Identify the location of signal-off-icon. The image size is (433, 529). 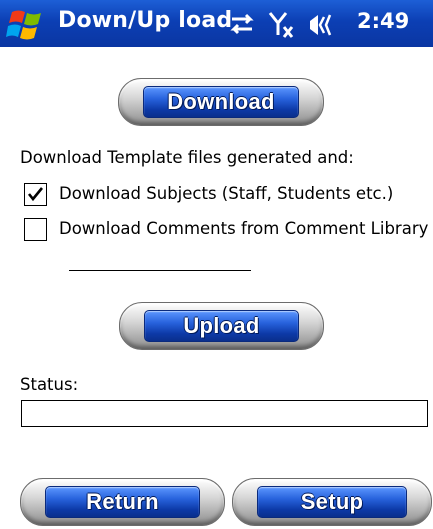
(281, 25).